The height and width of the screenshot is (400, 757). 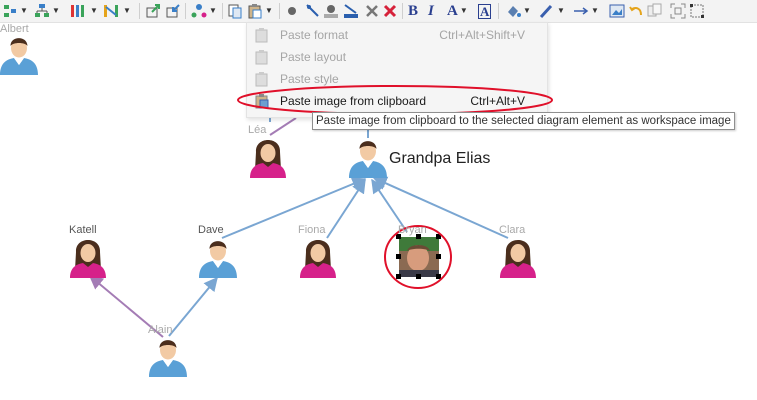 I want to click on person-dave-label: Dave, so click(x=211, y=230).